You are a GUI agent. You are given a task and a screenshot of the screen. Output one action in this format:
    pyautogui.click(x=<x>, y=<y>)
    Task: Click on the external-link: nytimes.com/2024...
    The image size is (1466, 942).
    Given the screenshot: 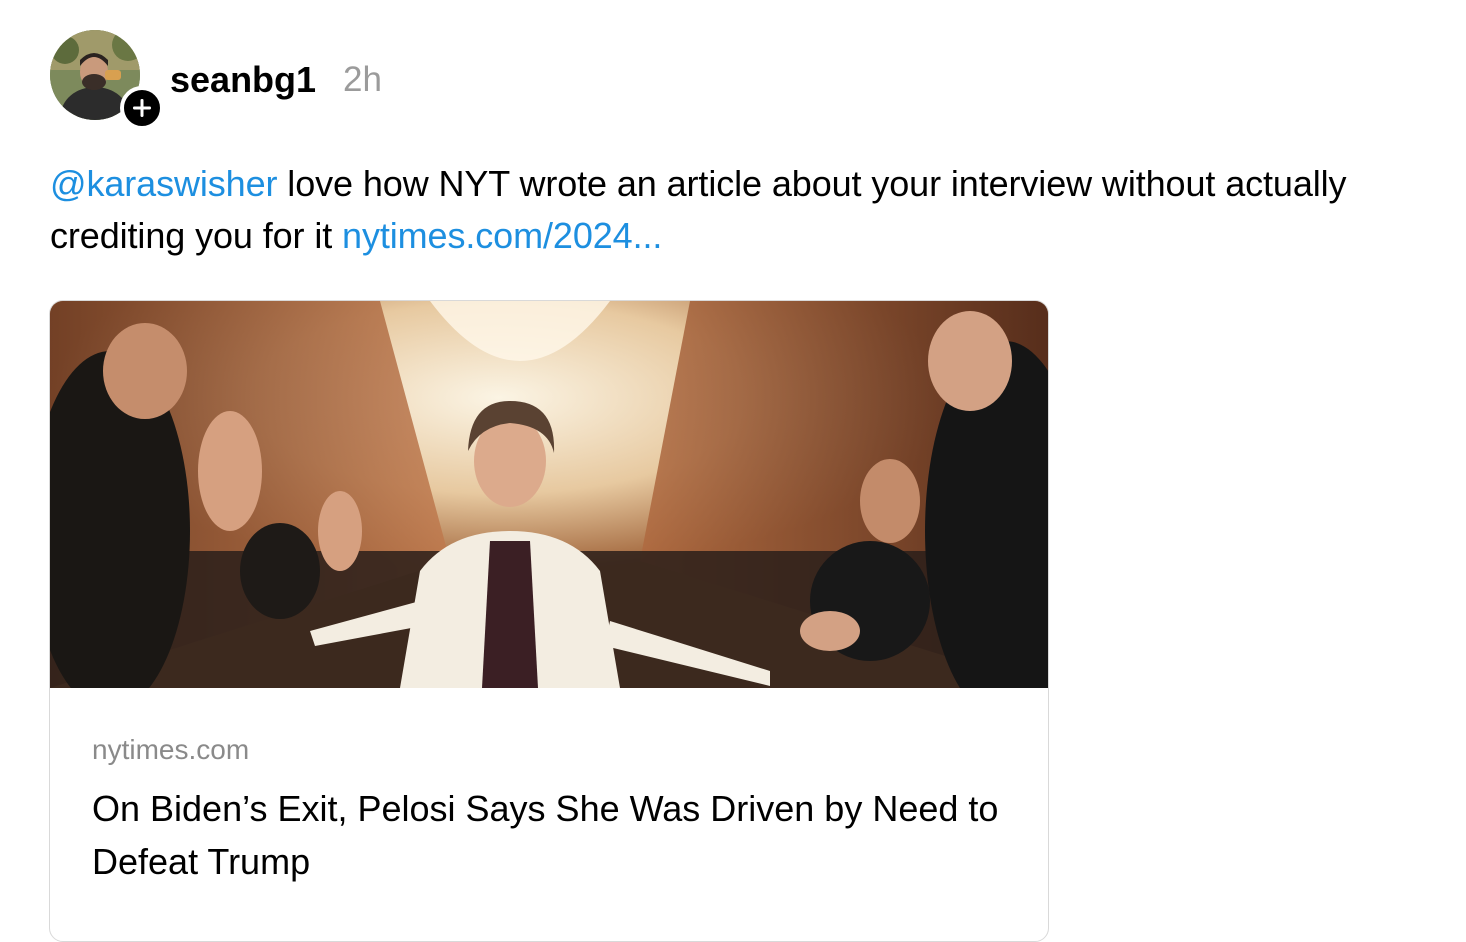 What is the action you would take?
    pyautogui.click(x=502, y=235)
    